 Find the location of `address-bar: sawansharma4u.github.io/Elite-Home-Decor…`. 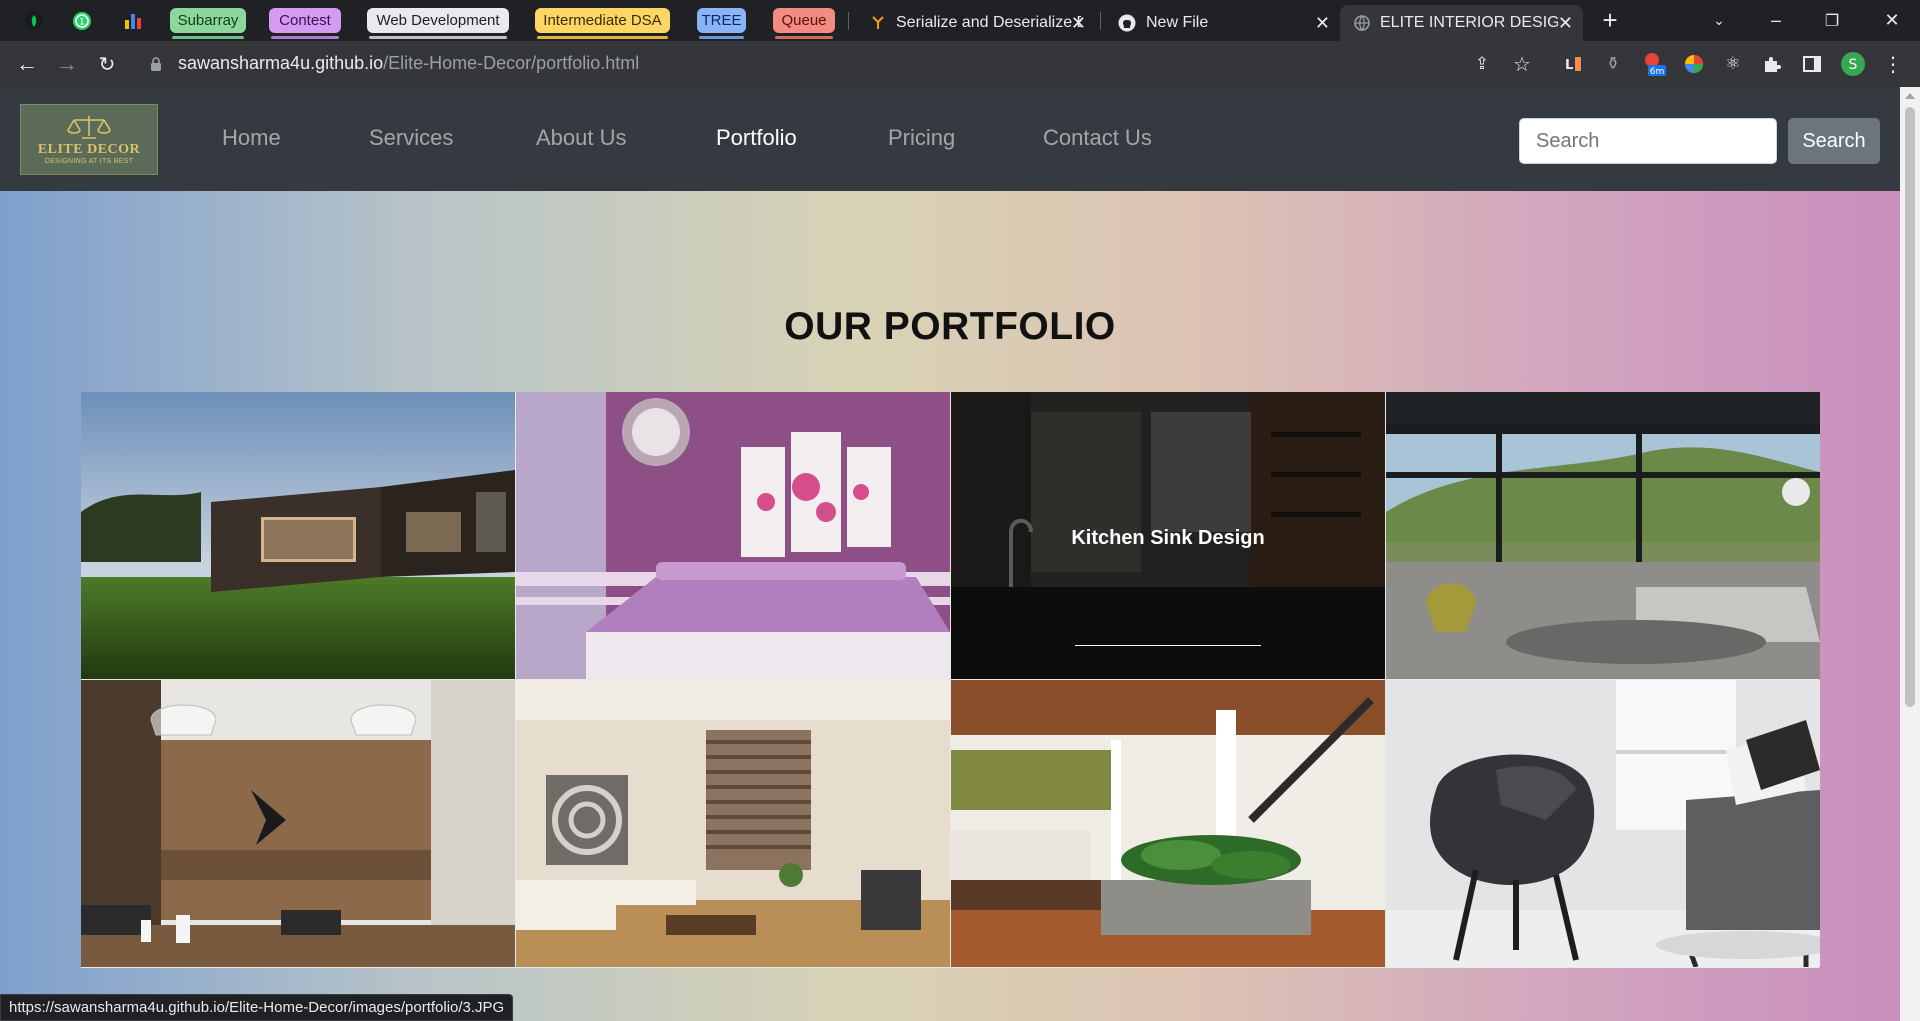

address-bar: sawansharma4u.github.io/Elite-Home-Decor… is located at coordinates (408, 63).